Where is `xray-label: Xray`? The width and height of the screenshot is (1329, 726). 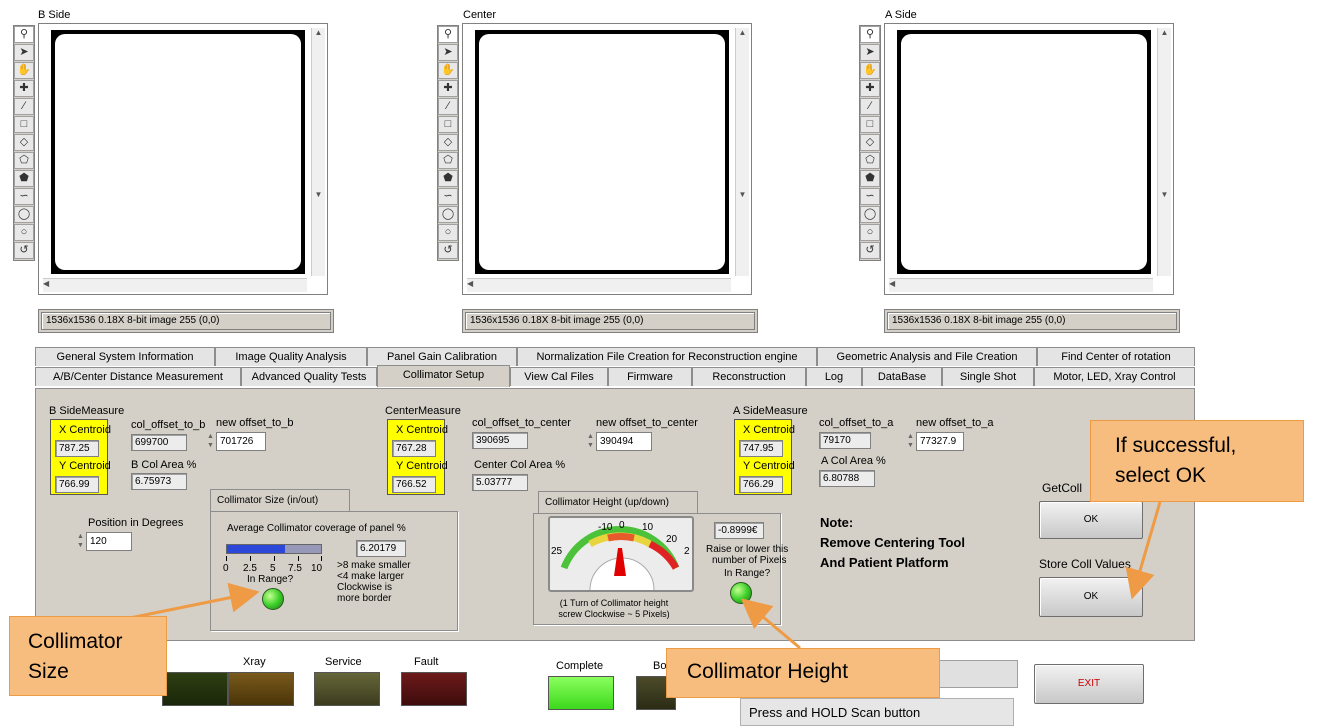
xray-label: Xray is located at coordinates (254, 662).